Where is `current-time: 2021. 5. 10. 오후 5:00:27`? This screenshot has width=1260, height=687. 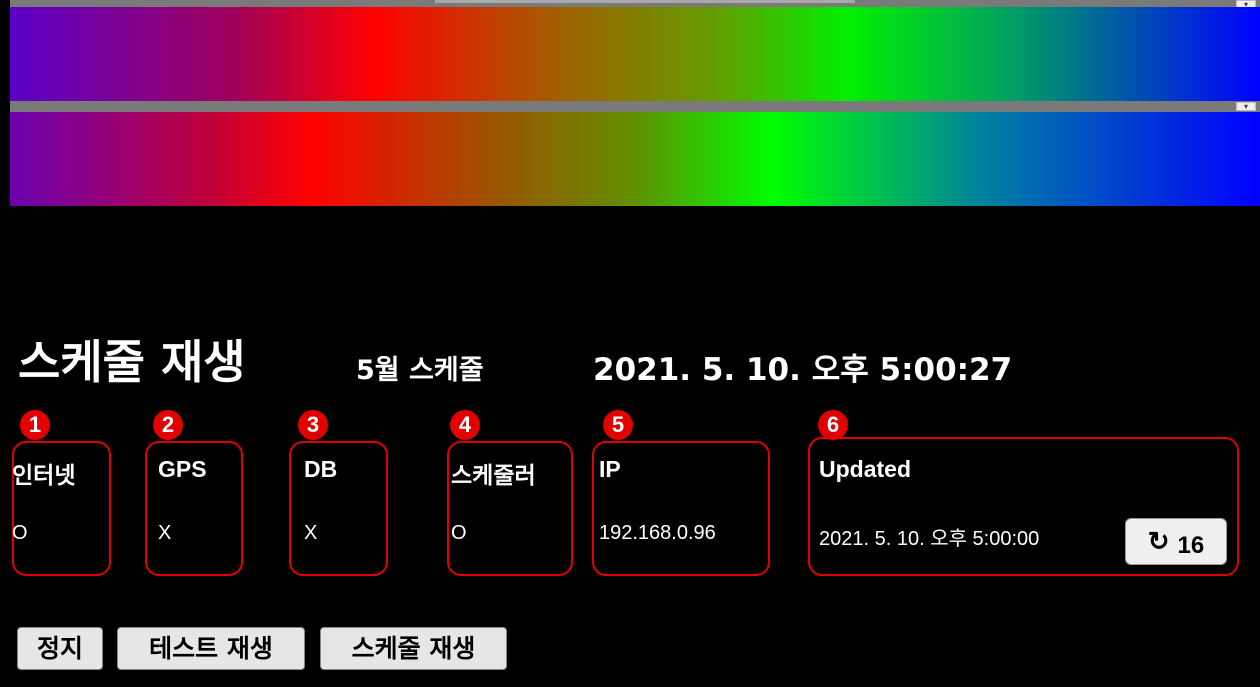 current-time: 2021. 5. 10. 오후 5:00:27 is located at coordinates (803, 370).